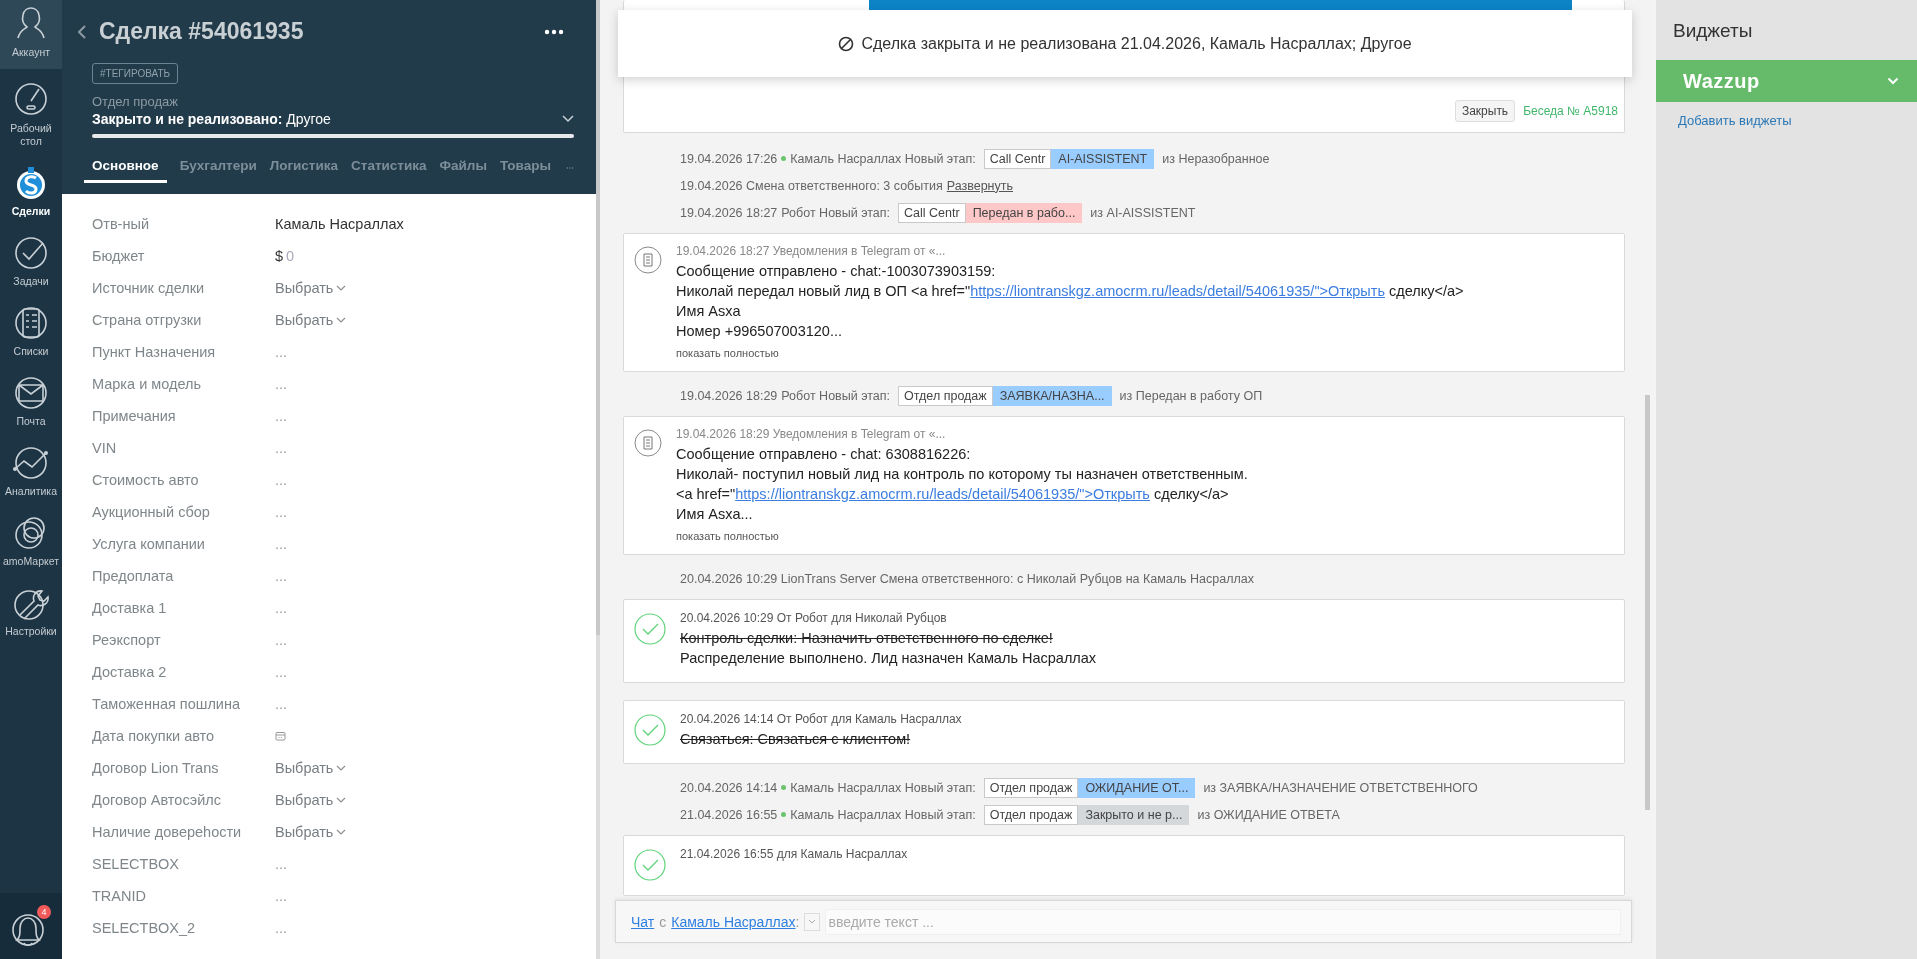 Image resolution: width=1917 pixels, height=959 pixels. Describe the element at coordinates (280, 736) in the screenshot. I see `calendar-icon` at that location.